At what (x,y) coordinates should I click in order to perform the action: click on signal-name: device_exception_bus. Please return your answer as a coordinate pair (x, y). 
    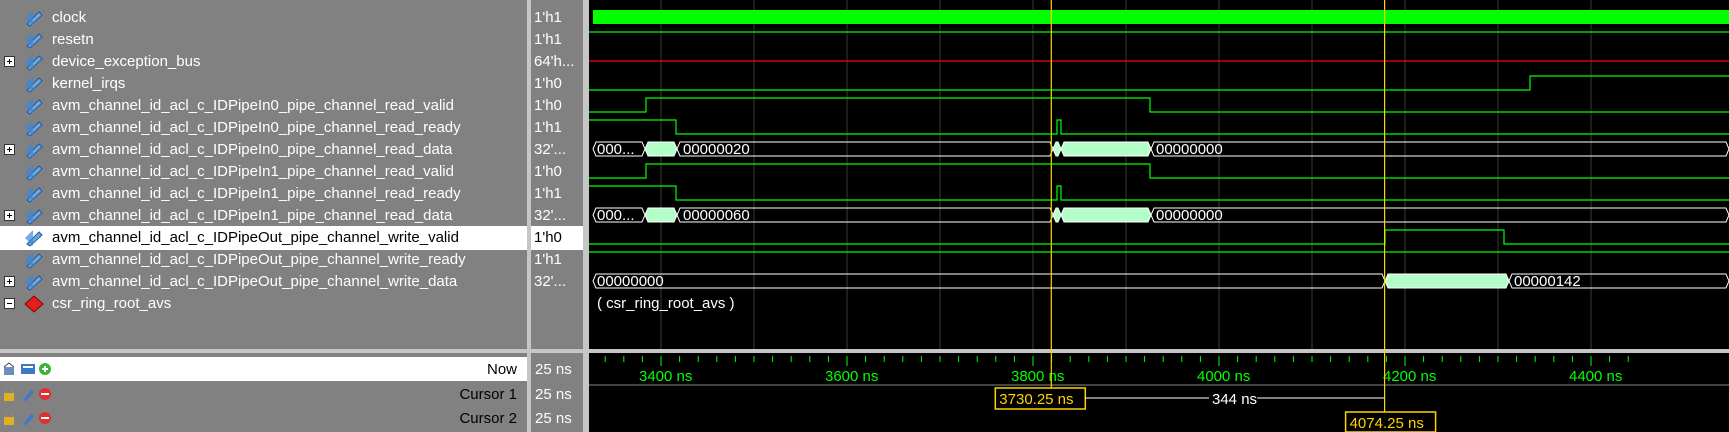
    Looking at the image, I should click on (126, 61).